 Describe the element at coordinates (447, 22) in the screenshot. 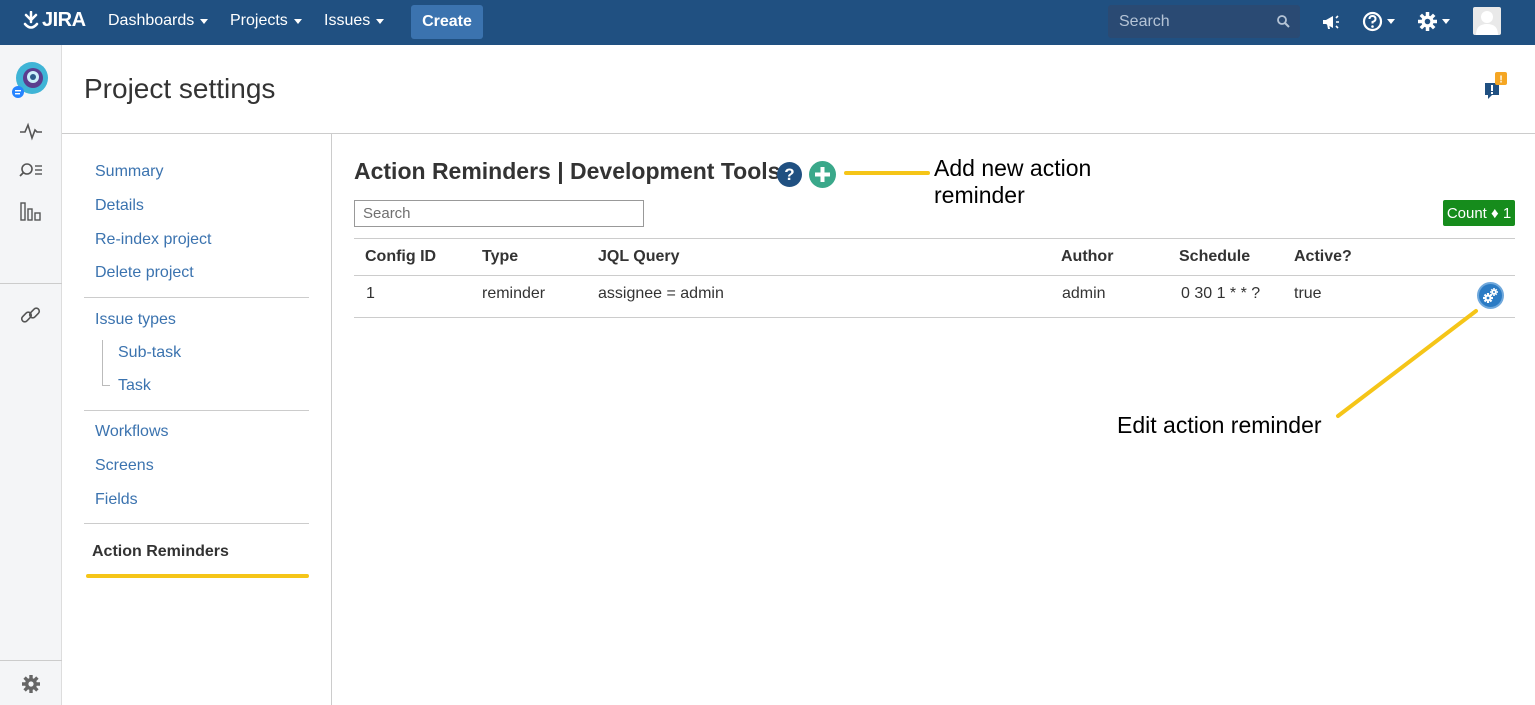

I see `create-button: Create` at that location.